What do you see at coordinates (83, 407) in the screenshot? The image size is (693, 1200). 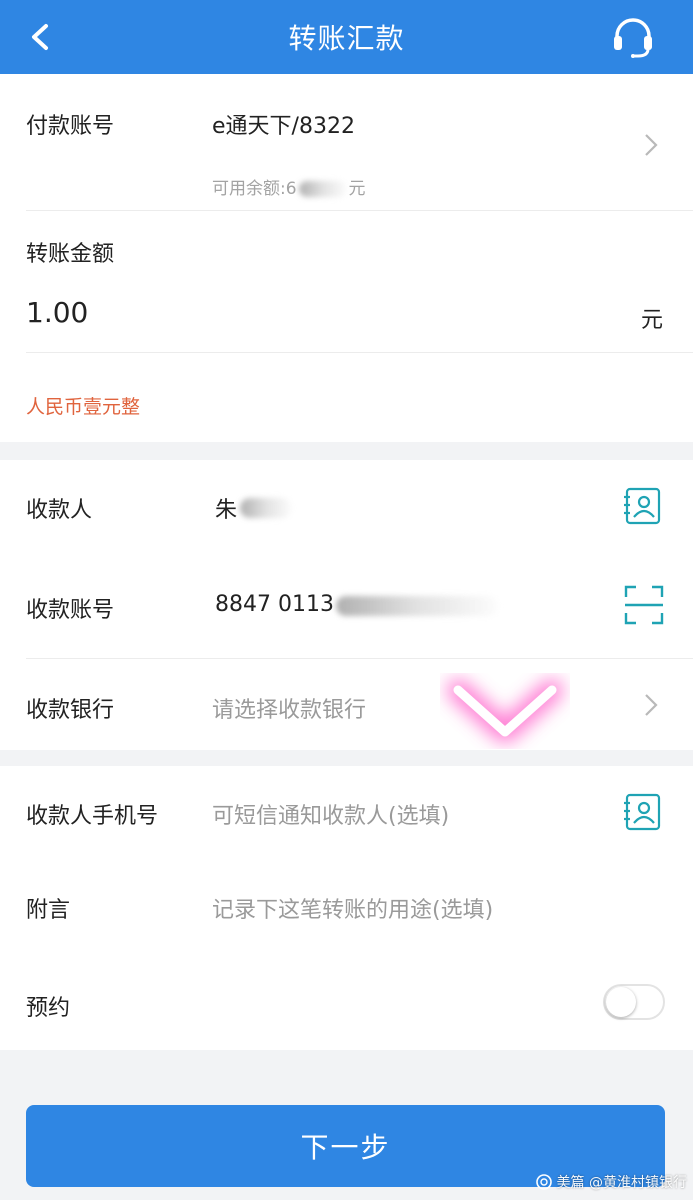 I see `amount-in-words: 人民币壹元整` at bounding box center [83, 407].